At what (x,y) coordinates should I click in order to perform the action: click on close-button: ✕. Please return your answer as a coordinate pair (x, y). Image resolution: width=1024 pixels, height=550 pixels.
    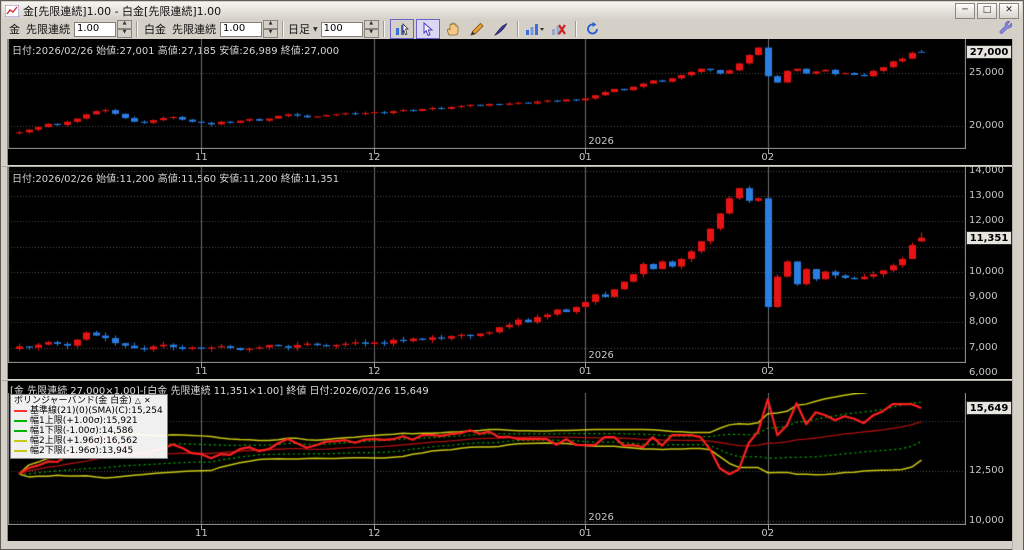
    Looking at the image, I should click on (1009, 10).